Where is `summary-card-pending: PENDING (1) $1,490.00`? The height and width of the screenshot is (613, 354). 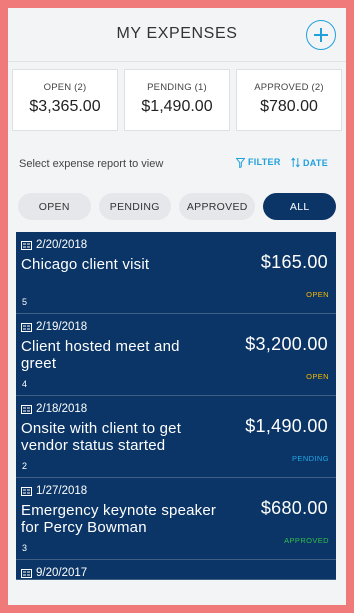
summary-card-pending: PENDING (1) $1,490.00 is located at coordinates (177, 100).